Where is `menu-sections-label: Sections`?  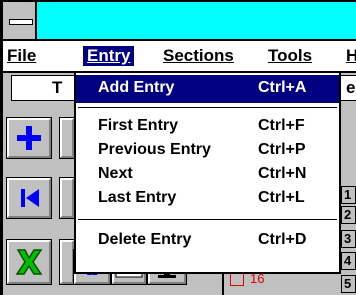
menu-sections-label: Sections is located at coordinates (198, 55).